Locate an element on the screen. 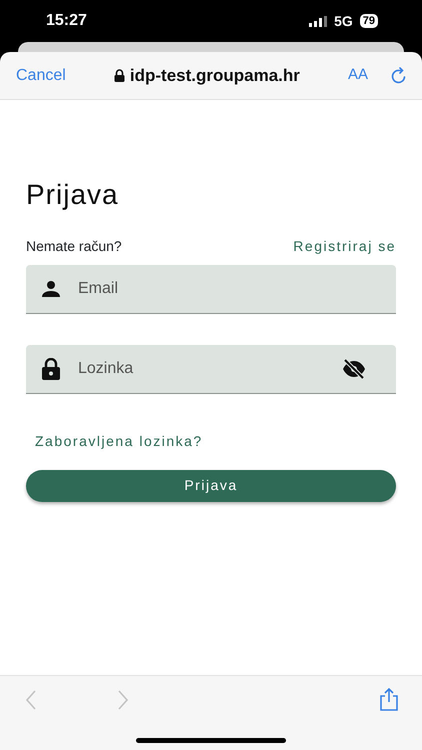 Image resolution: width=422 pixels, height=750 pixels. eye-slash-icon is located at coordinates (354, 368).